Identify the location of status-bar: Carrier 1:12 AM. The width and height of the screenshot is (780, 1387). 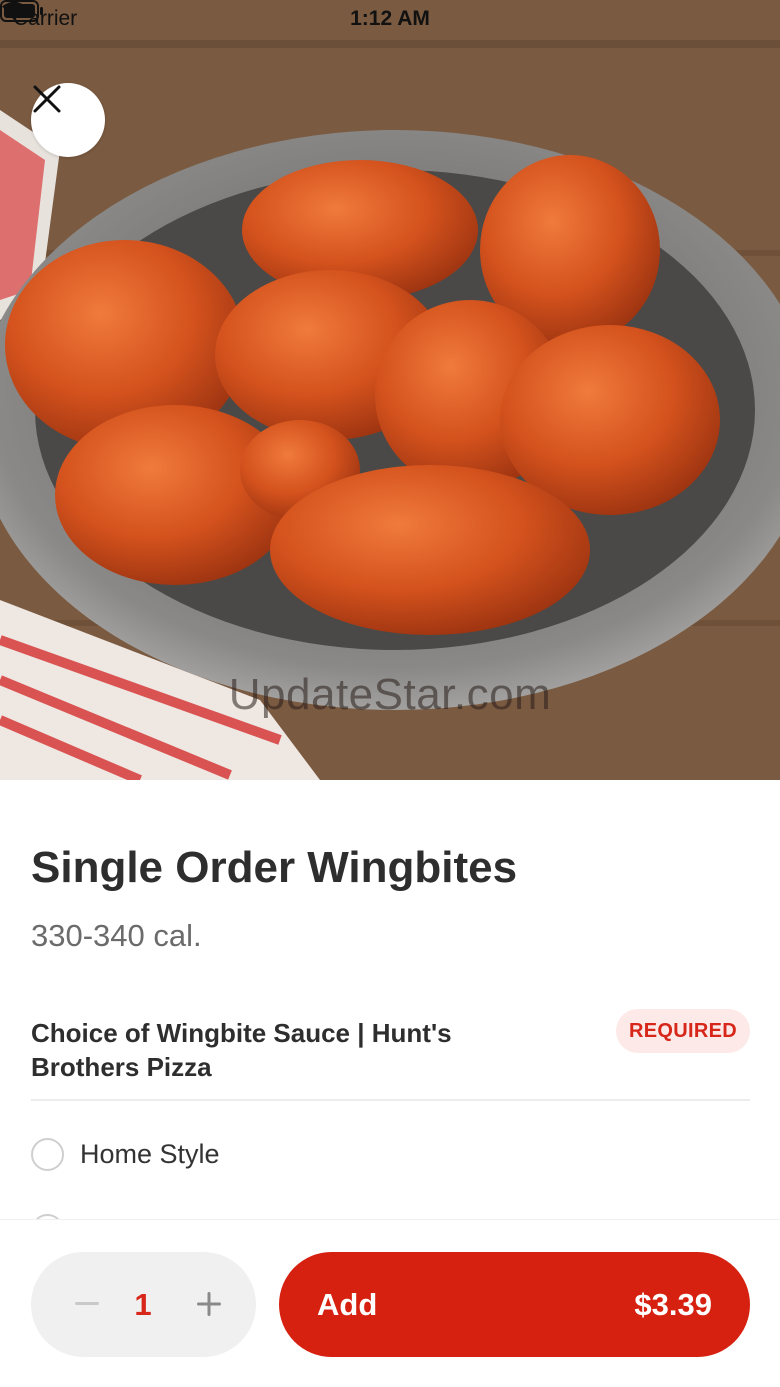
(390, 20).